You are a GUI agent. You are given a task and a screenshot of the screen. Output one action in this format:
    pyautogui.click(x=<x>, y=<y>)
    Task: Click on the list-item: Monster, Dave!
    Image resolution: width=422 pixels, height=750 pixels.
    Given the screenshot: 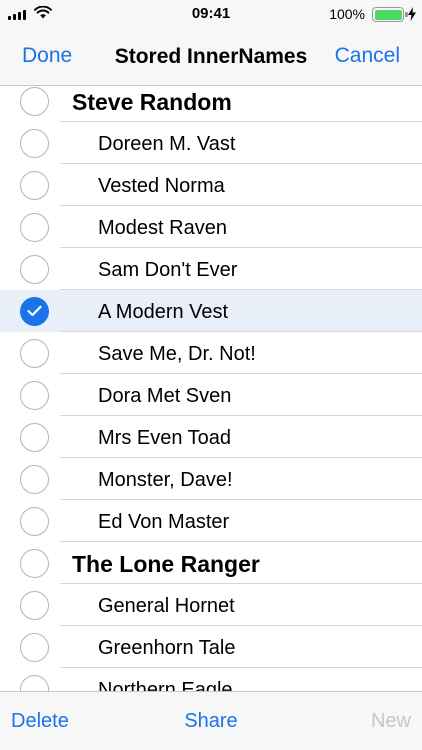 What is the action you would take?
    pyautogui.click(x=211, y=479)
    